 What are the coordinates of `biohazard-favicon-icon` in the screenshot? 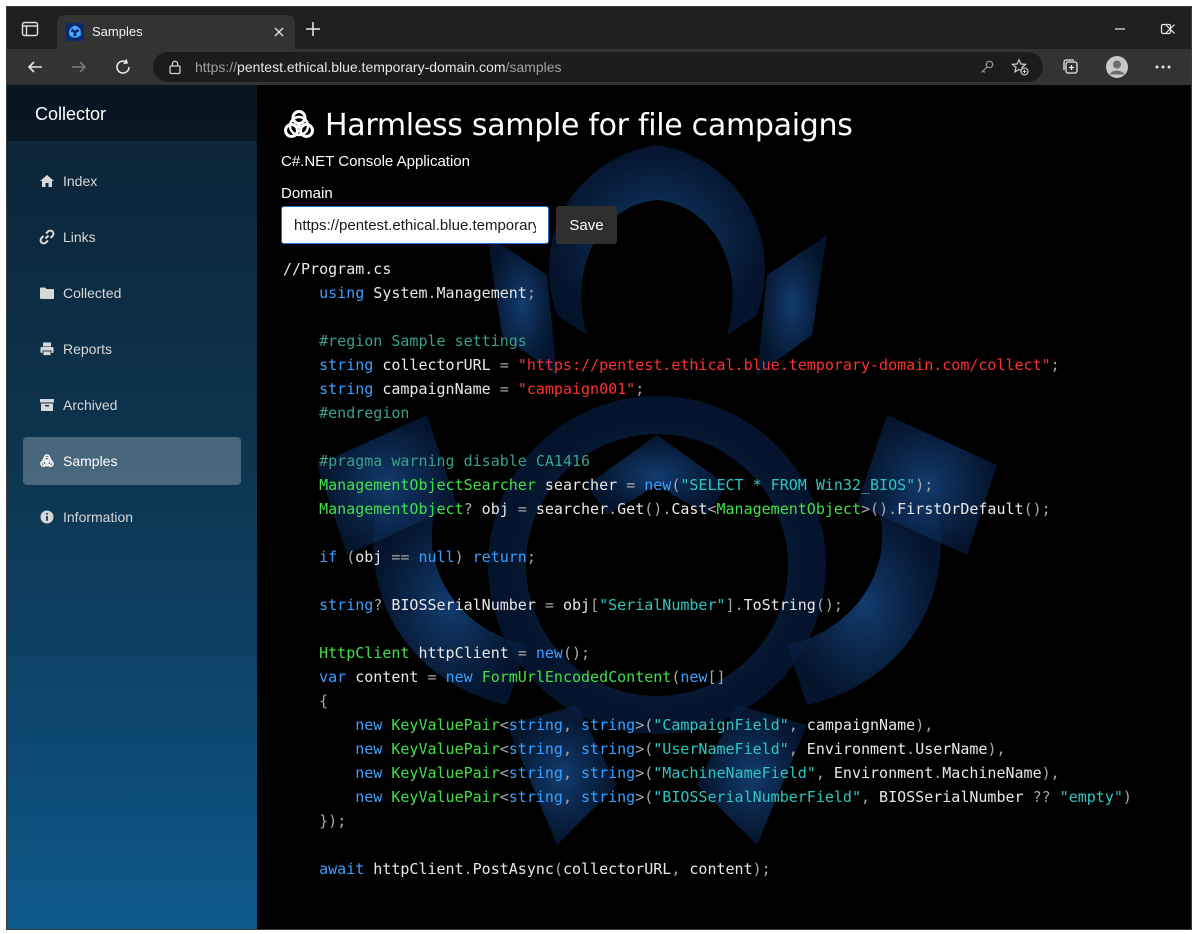 It's located at (75, 32).